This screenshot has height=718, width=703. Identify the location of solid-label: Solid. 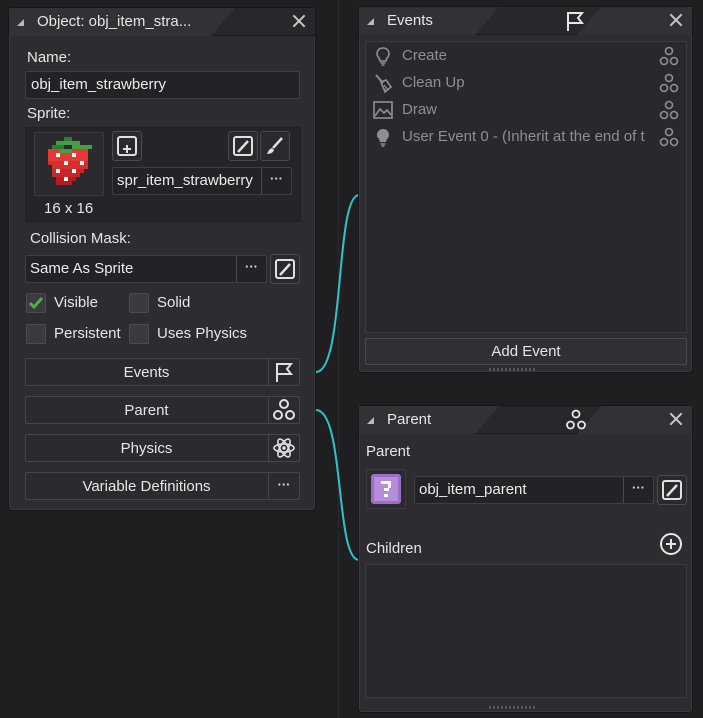
(174, 302).